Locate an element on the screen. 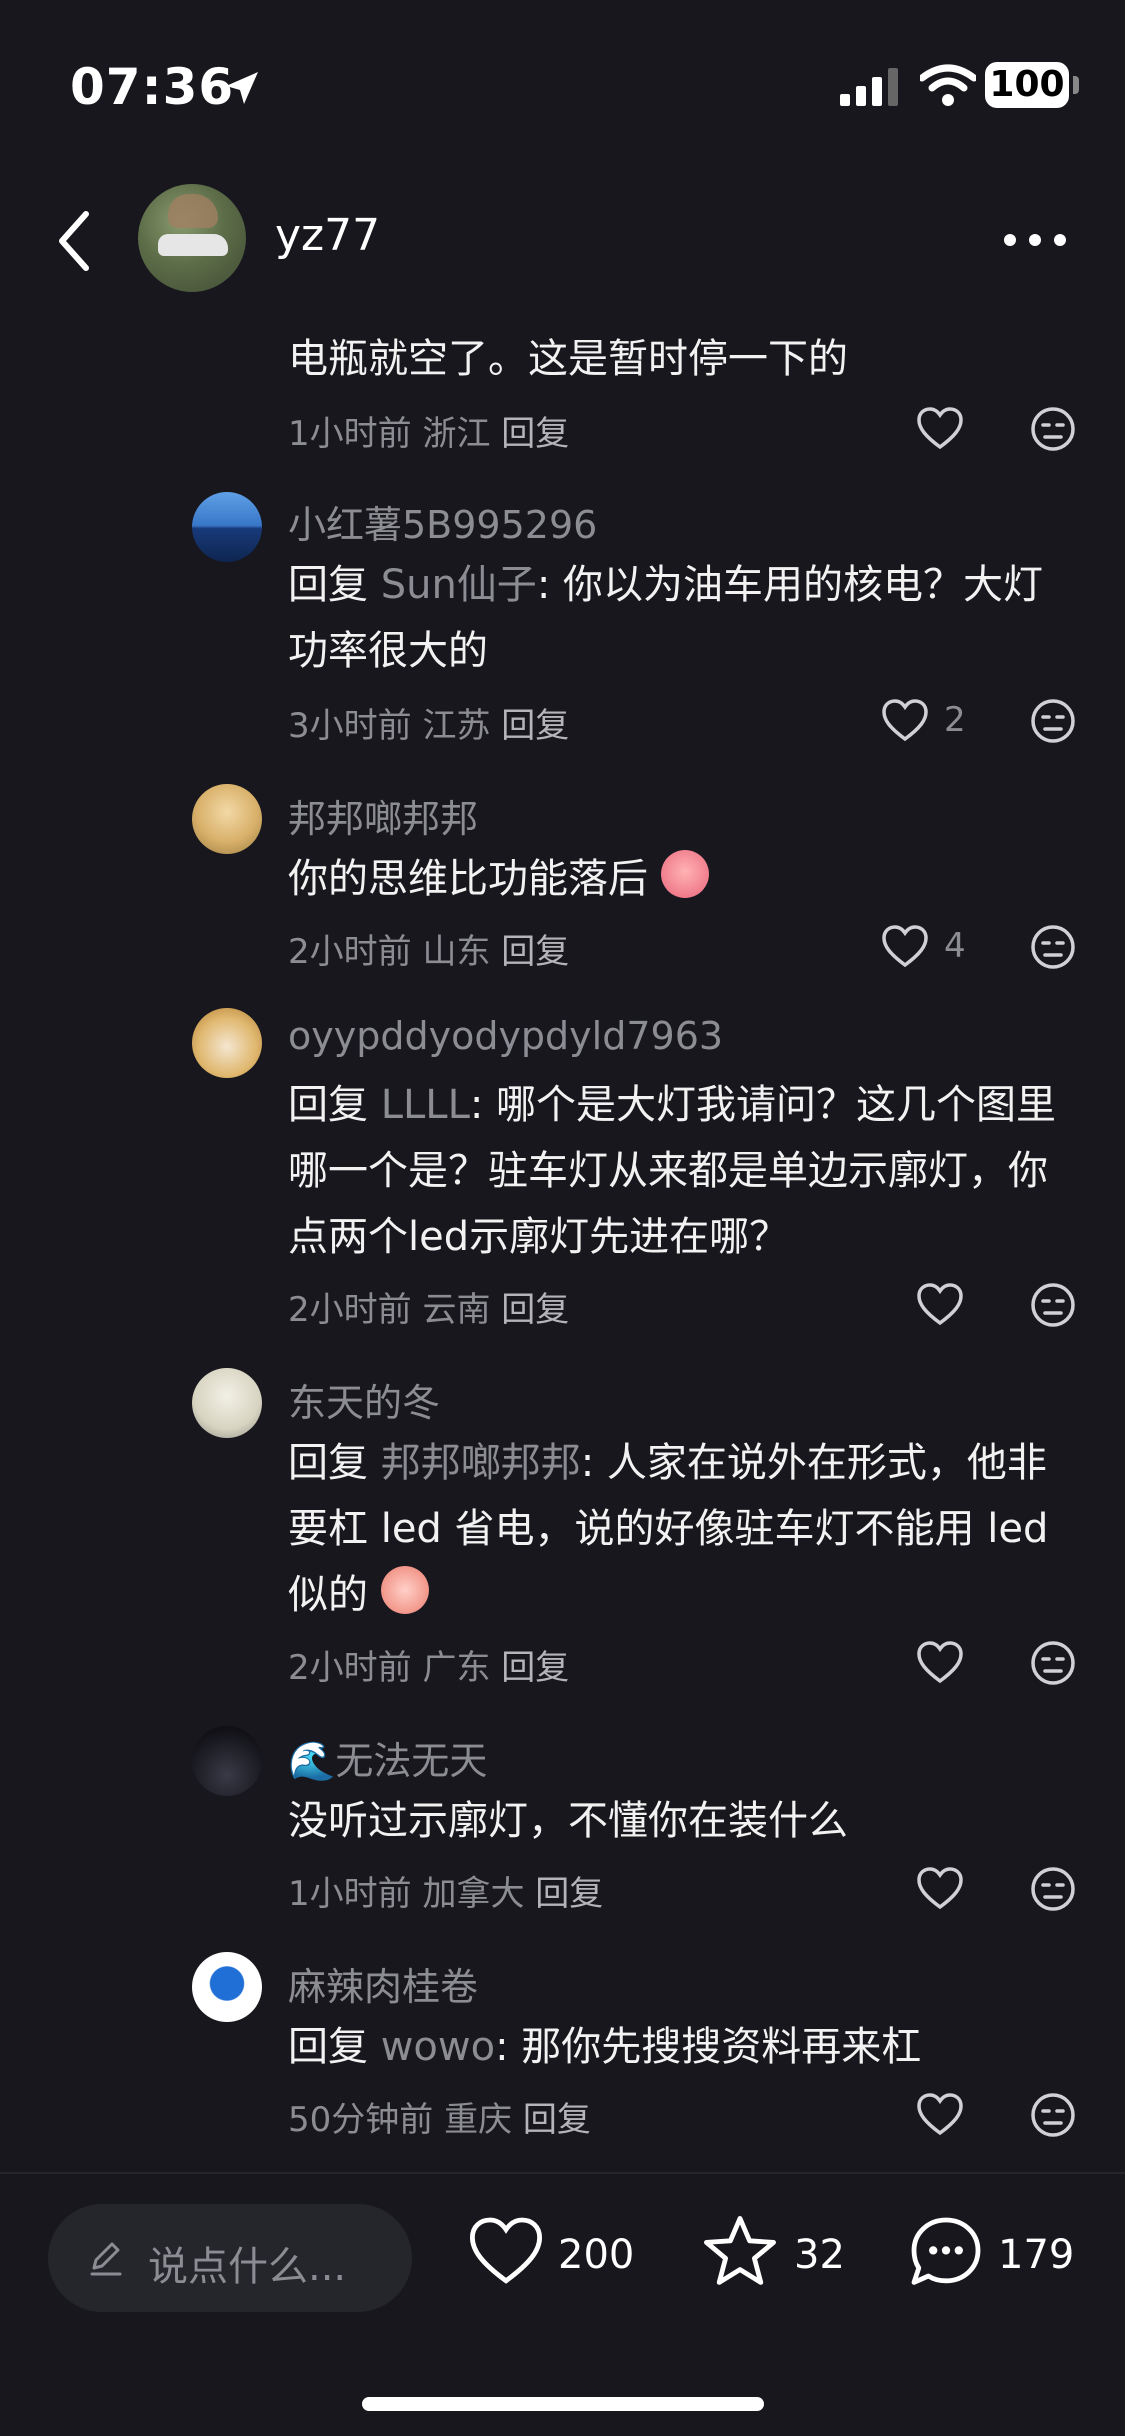 The height and width of the screenshot is (2436, 1125). pencil-icon is located at coordinates (106, 2259).